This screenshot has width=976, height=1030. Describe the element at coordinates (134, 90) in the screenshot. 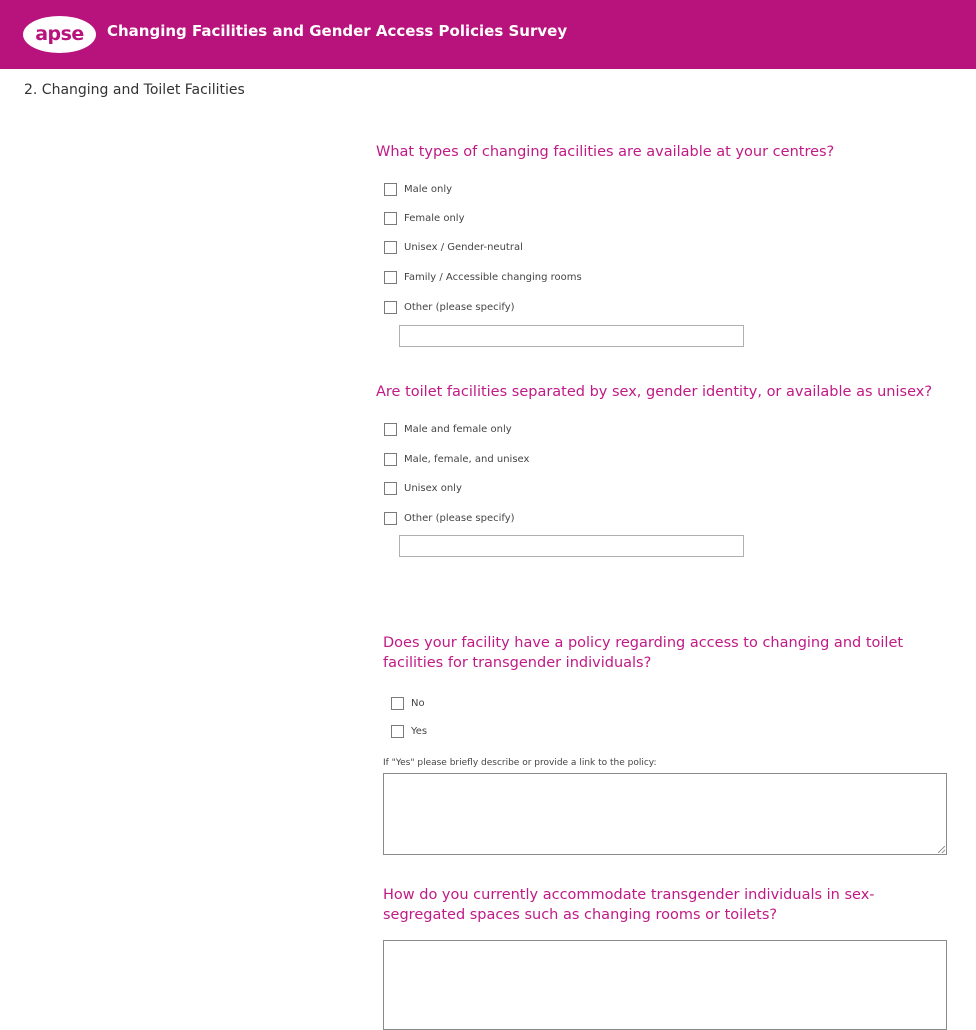

I see `page-title: 2. Changing and Toilet Facilities` at that location.